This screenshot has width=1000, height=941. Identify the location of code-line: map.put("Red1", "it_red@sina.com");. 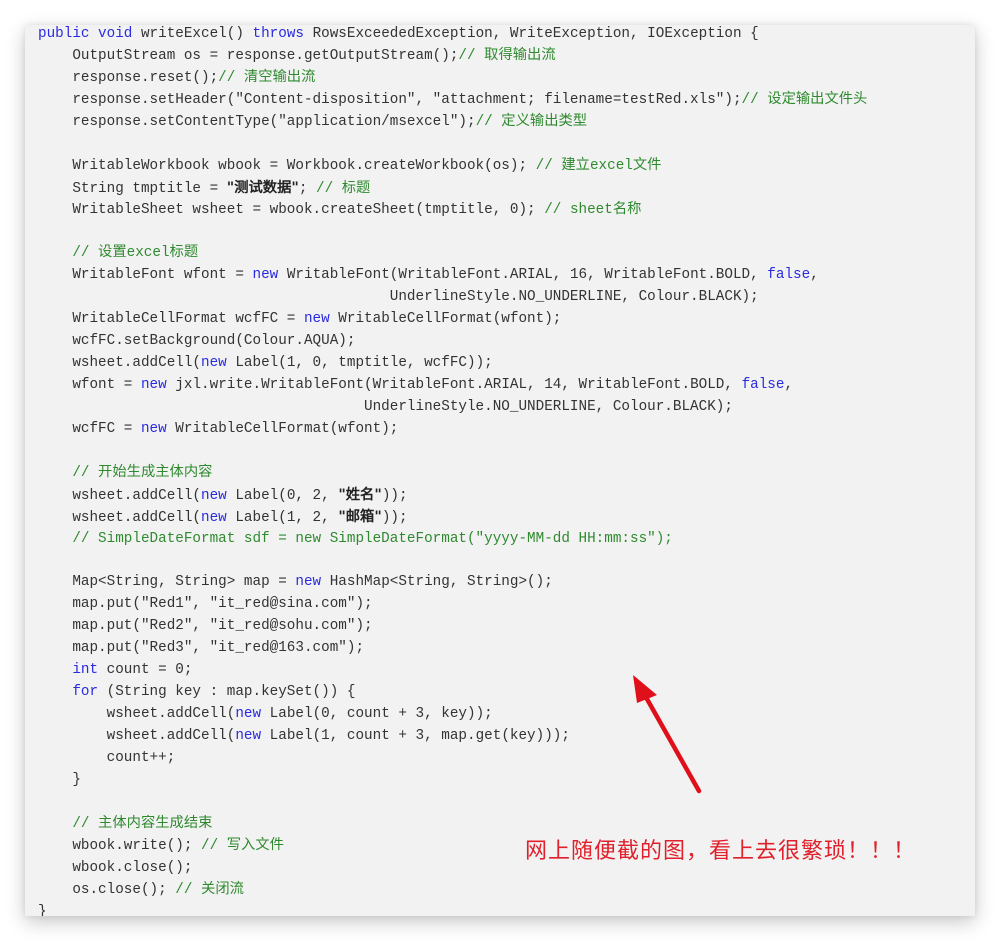
(452, 605).